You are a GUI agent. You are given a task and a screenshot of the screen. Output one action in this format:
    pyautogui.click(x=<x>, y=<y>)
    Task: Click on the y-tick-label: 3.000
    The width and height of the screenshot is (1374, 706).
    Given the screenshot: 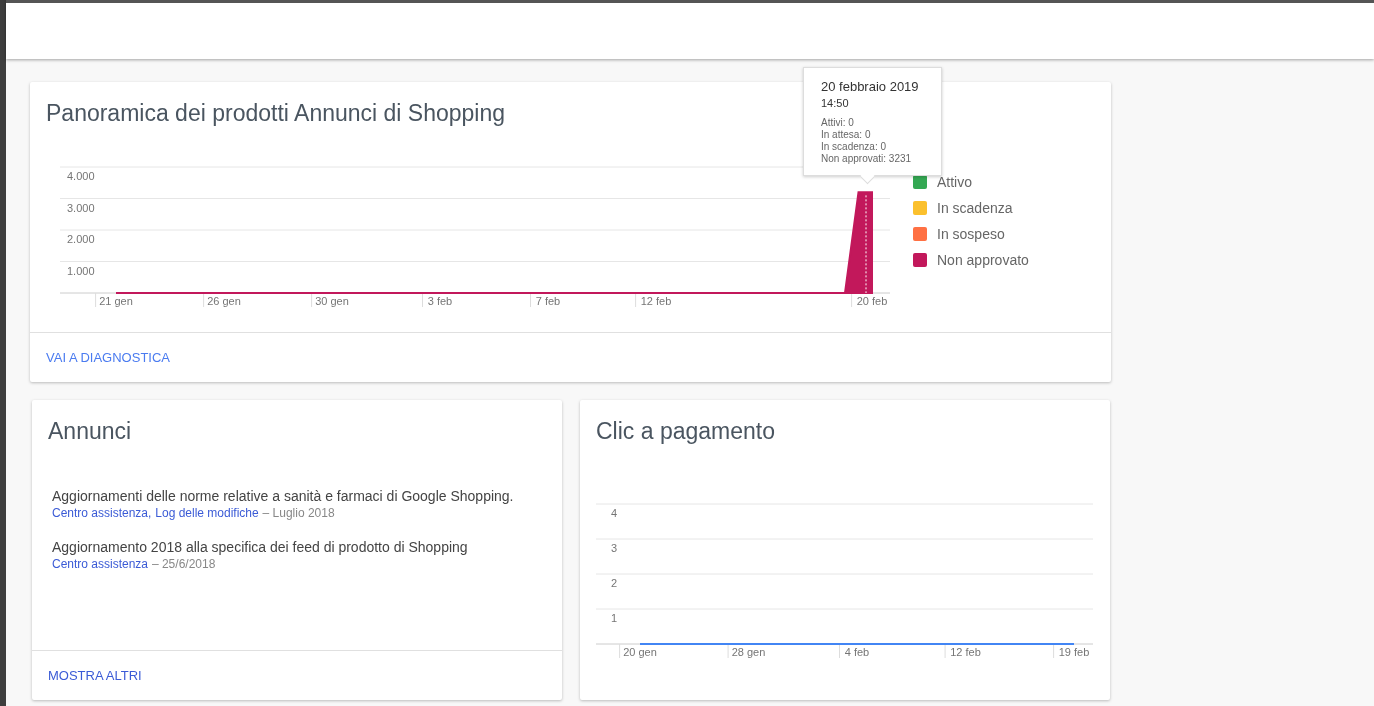 What is the action you would take?
    pyautogui.click(x=81, y=207)
    